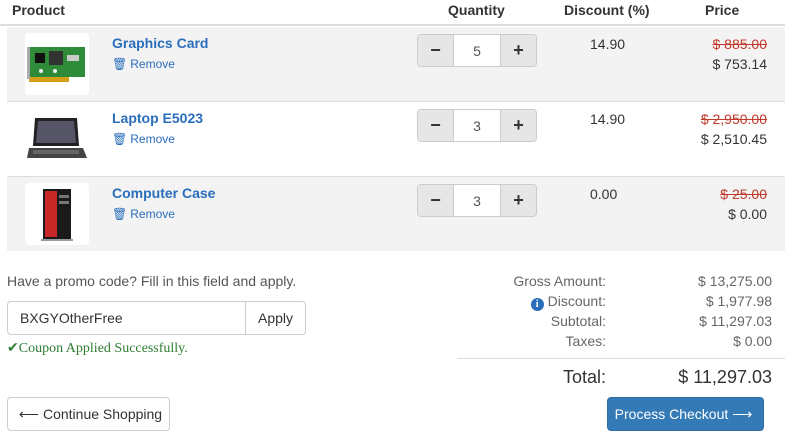 This screenshot has height=446, width=785. I want to click on arrow-right-icon: ⟶, so click(742, 413).